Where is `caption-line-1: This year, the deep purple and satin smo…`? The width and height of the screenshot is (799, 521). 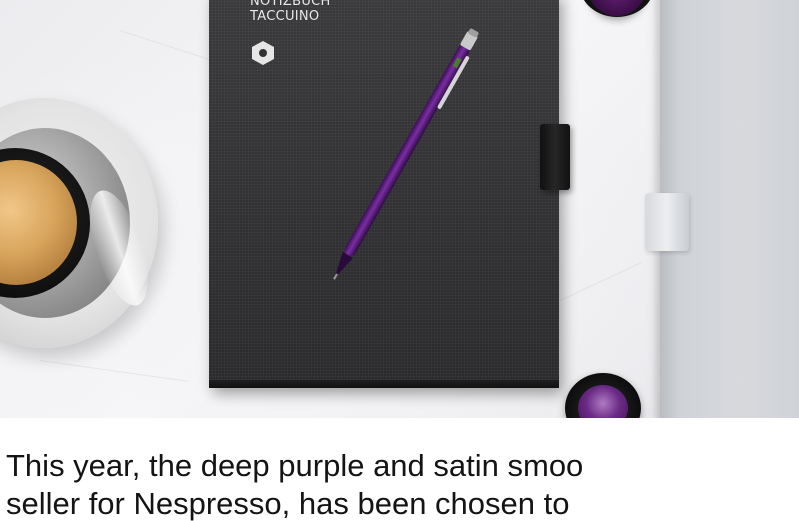 caption-line-1: This year, the deep purple and satin smo… is located at coordinates (295, 465).